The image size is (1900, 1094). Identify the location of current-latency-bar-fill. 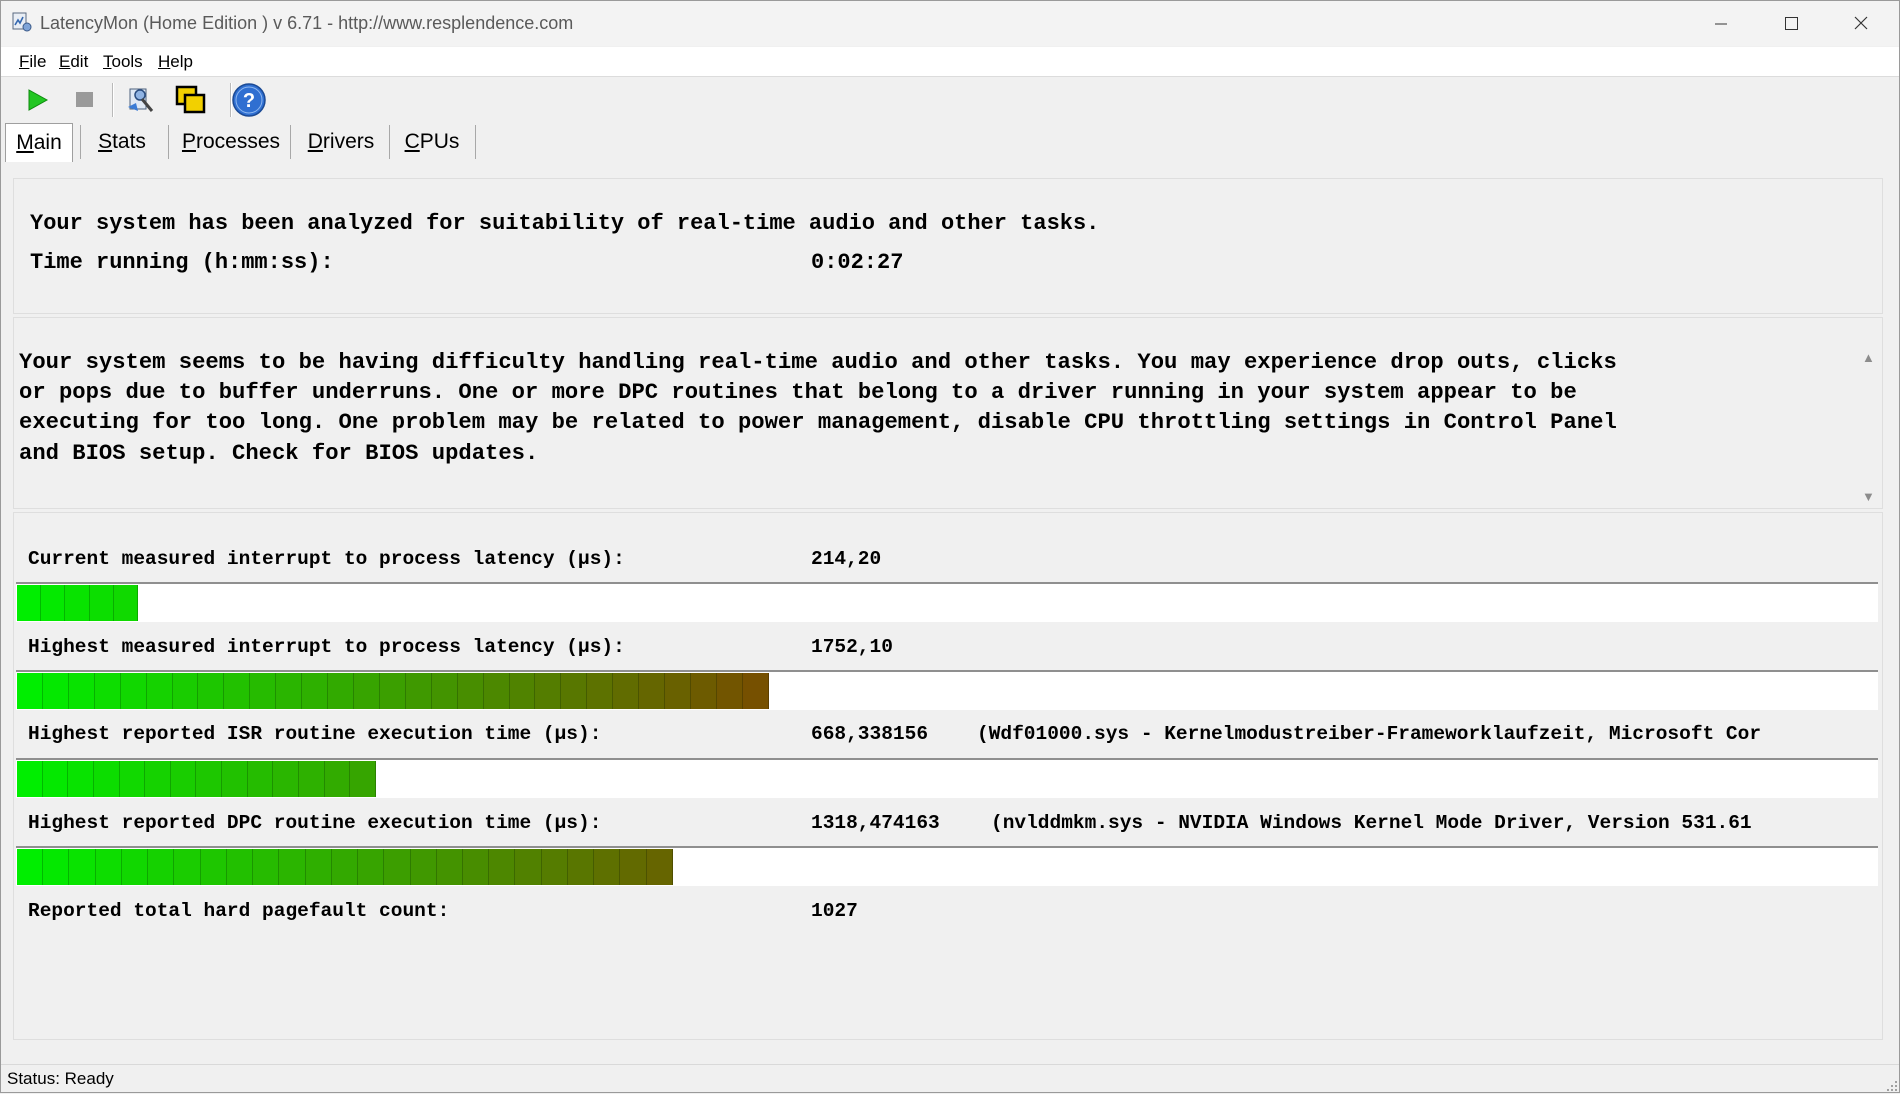
(77, 603).